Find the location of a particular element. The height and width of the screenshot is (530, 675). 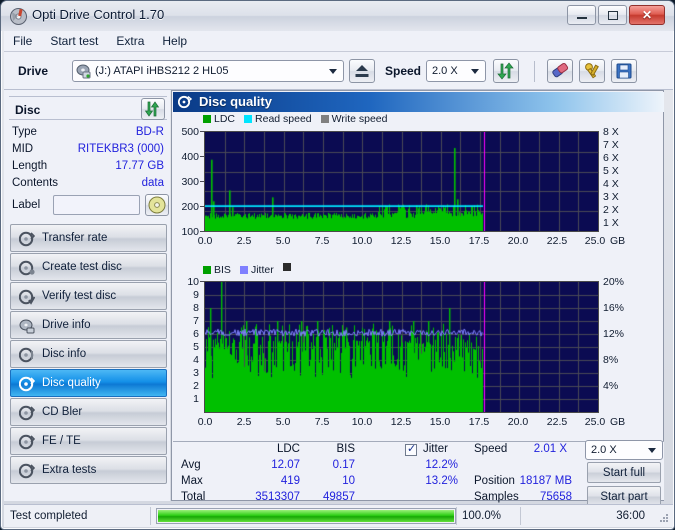

ldc-xtick-7: 17.5 is located at coordinates (479, 241).